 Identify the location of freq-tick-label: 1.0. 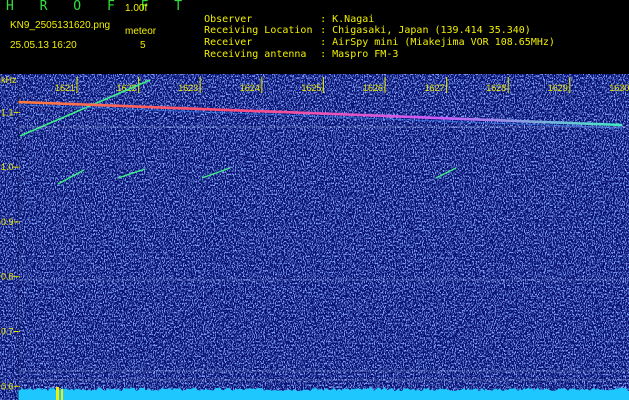
(7, 167).